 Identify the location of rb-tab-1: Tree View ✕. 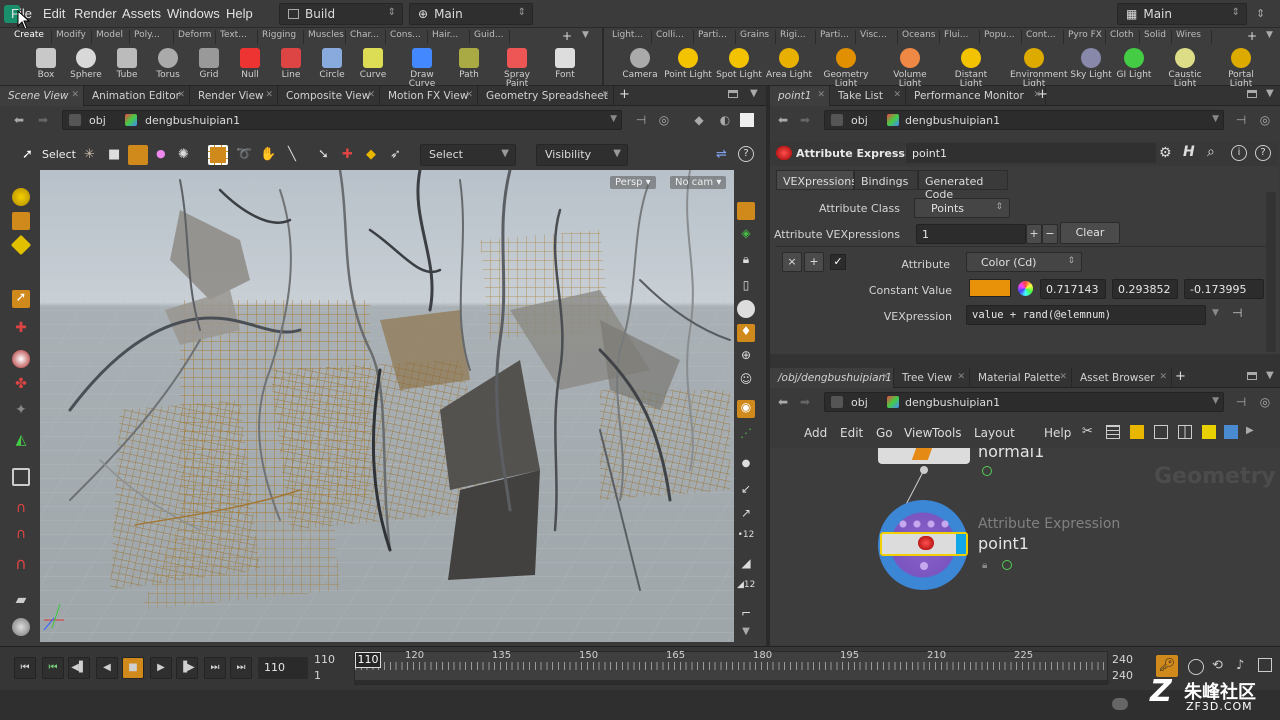
(932, 378).